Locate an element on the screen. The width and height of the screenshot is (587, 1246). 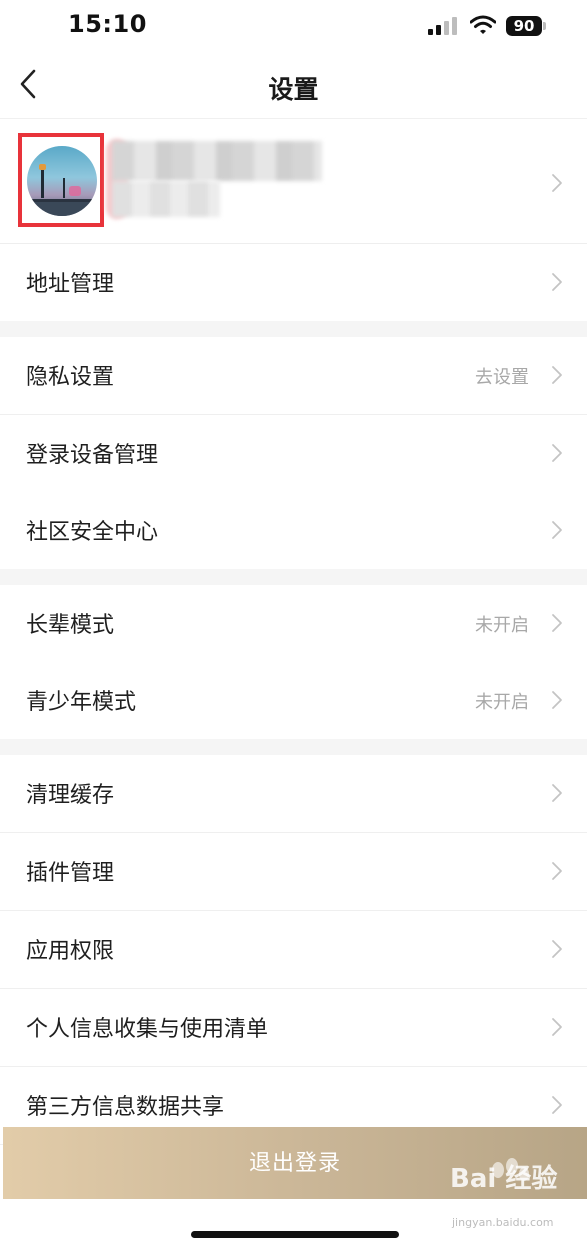
battery-indicator: 90 is located at coordinates (524, 26).